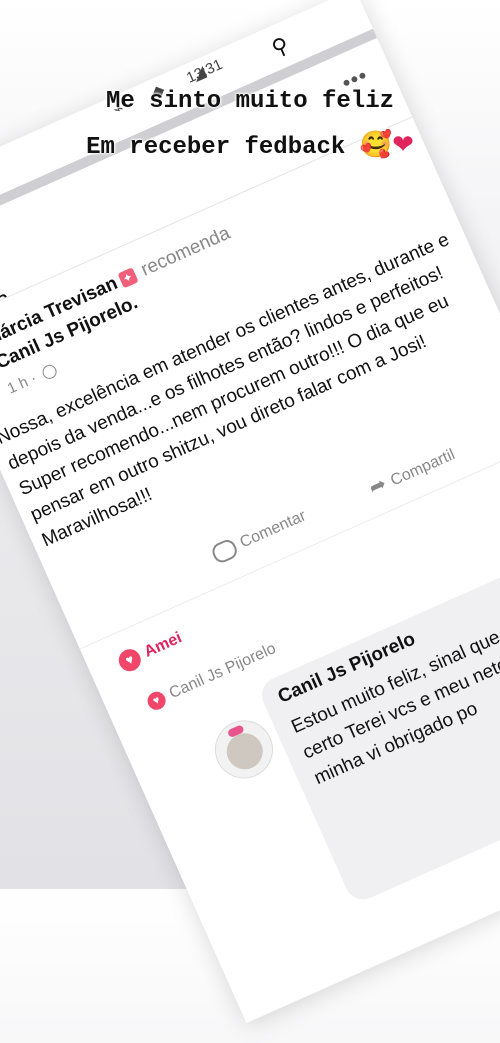  What do you see at coordinates (273, 529) in the screenshot?
I see `comment-label: Comentar` at bounding box center [273, 529].